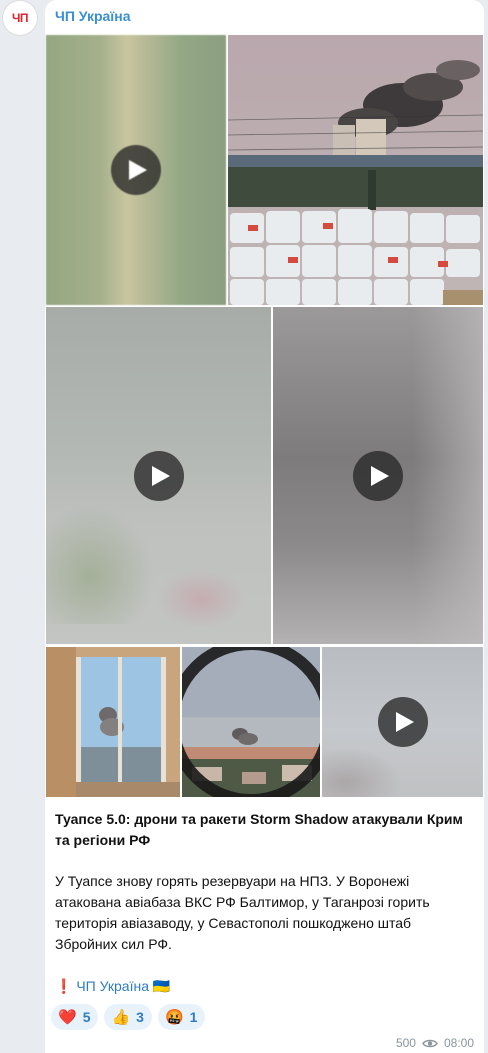 This screenshot has width=488, height=1053. What do you see at coordinates (174, 1017) in the screenshot?
I see `angry-face-icon: 🤬` at bounding box center [174, 1017].